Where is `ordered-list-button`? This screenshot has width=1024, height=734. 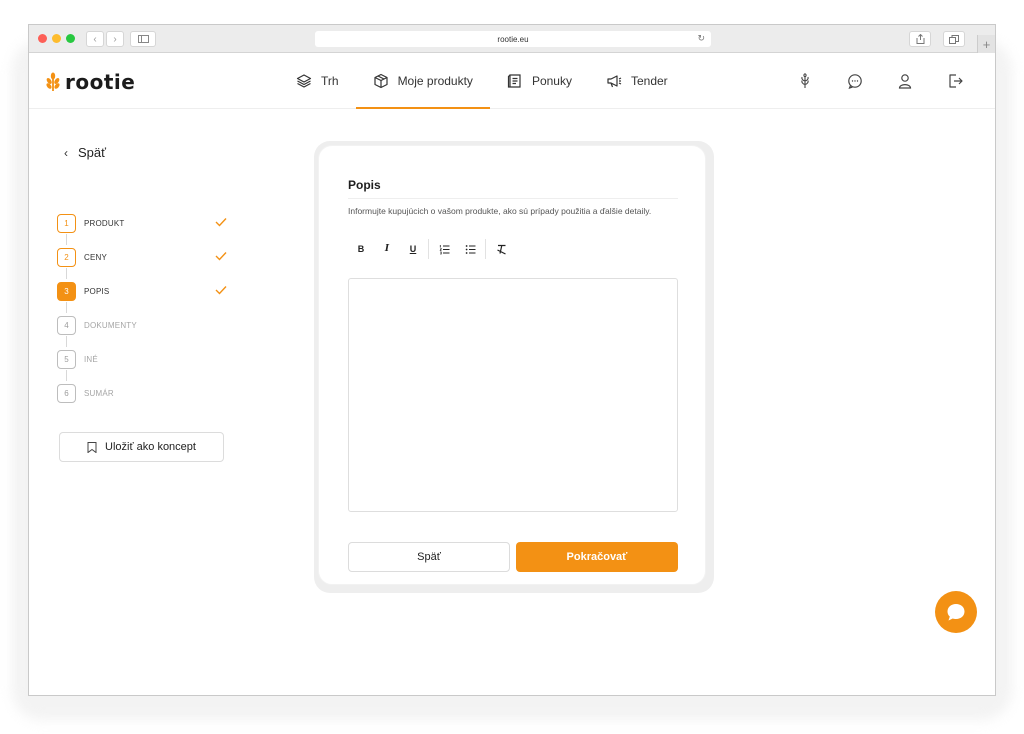
ordered-list-button is located at coordinates (444, 249).